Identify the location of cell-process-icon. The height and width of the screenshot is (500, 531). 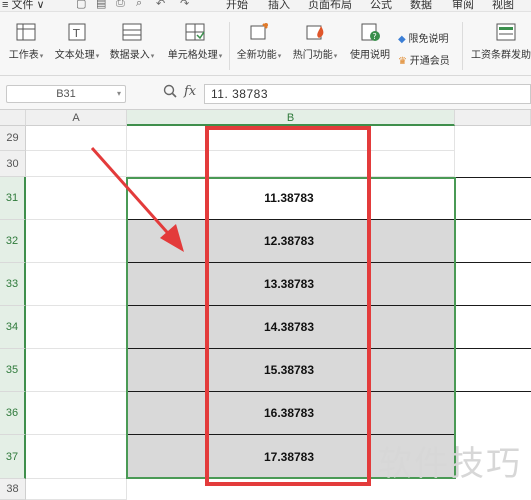
(195, 32).